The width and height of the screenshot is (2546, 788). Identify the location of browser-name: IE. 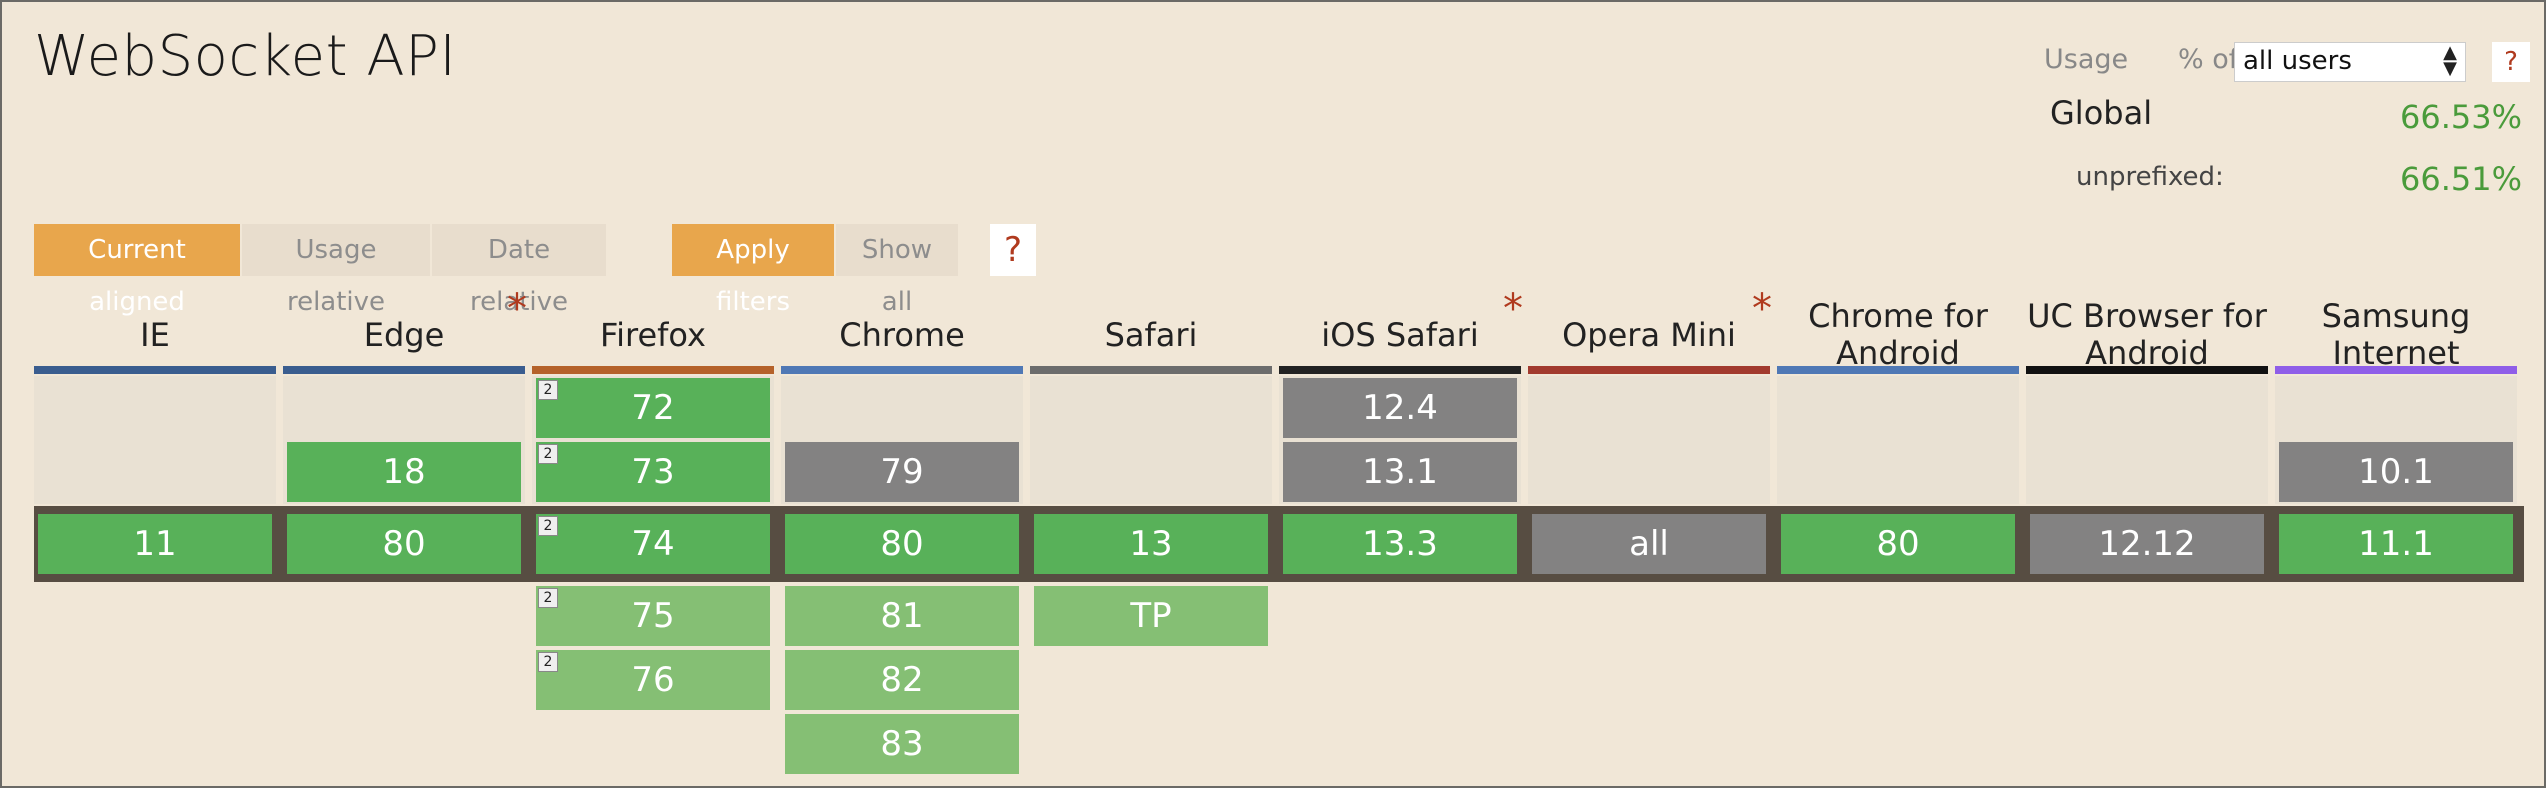
(155, 334).